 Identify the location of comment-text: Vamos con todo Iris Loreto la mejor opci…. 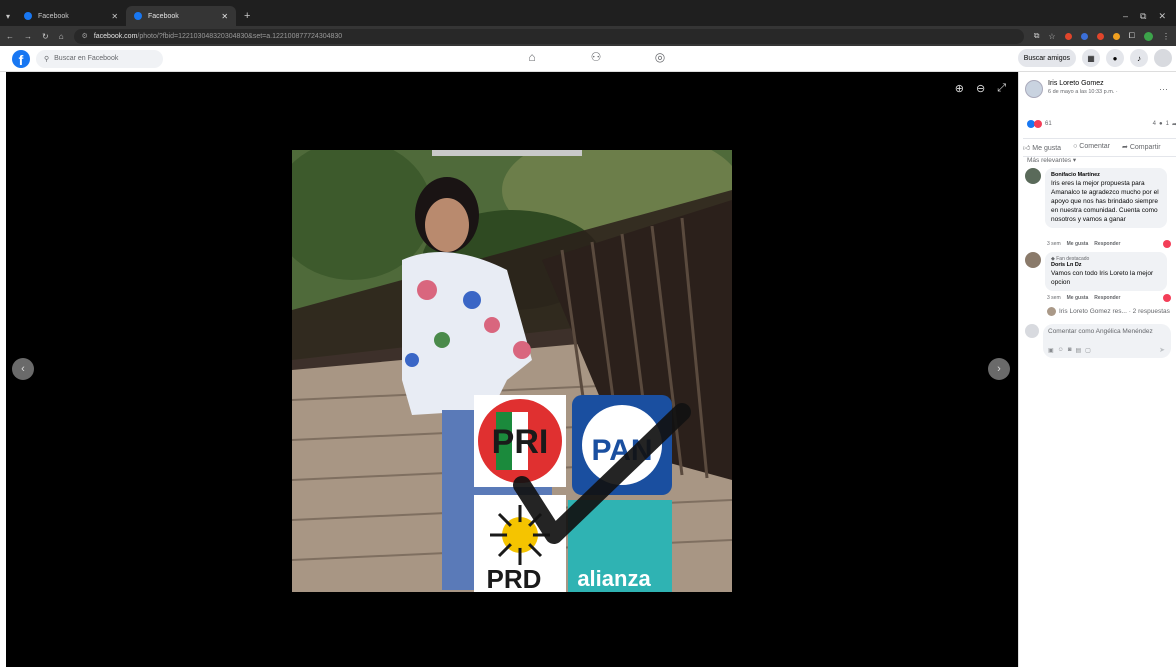
(1102, 278).